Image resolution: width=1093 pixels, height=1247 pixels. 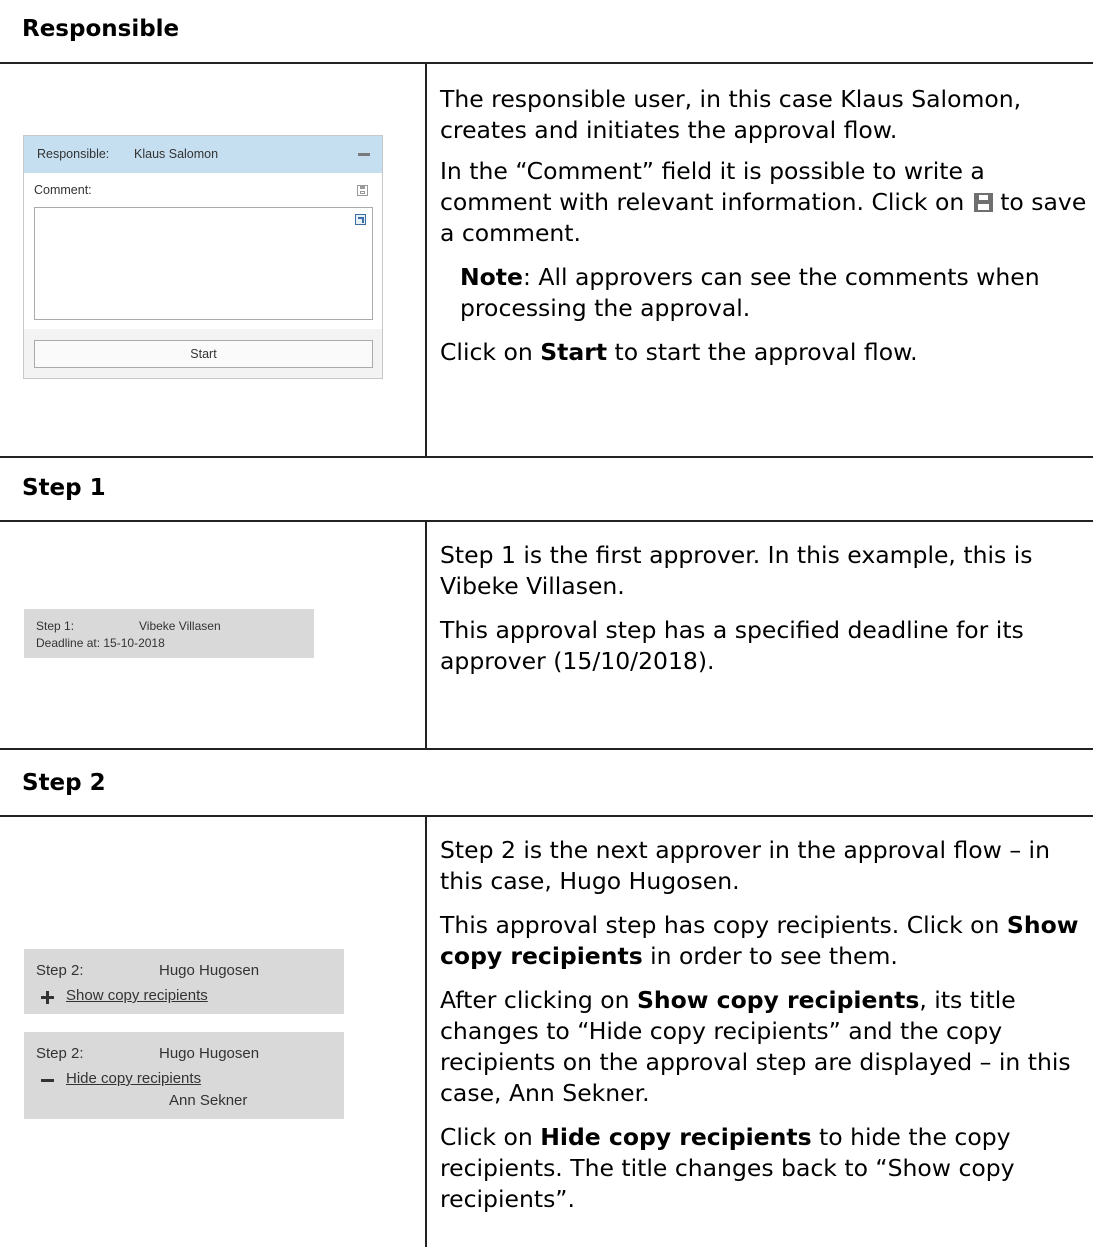 What do you see at coordinates (574, 352) in the screenshot?
I see `bold-text: Start` at bounding box center [574, 352].